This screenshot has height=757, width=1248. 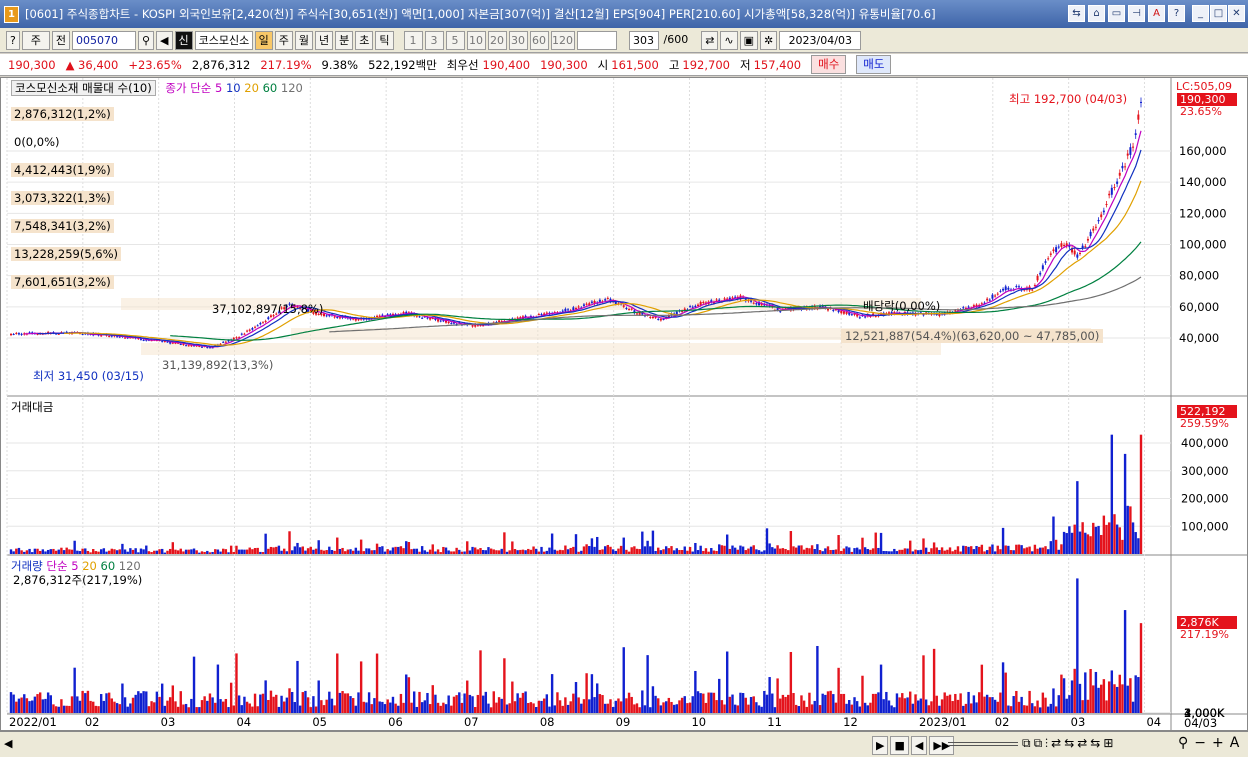 I want to click on tab-week: 주, so click(x=283, y=40).